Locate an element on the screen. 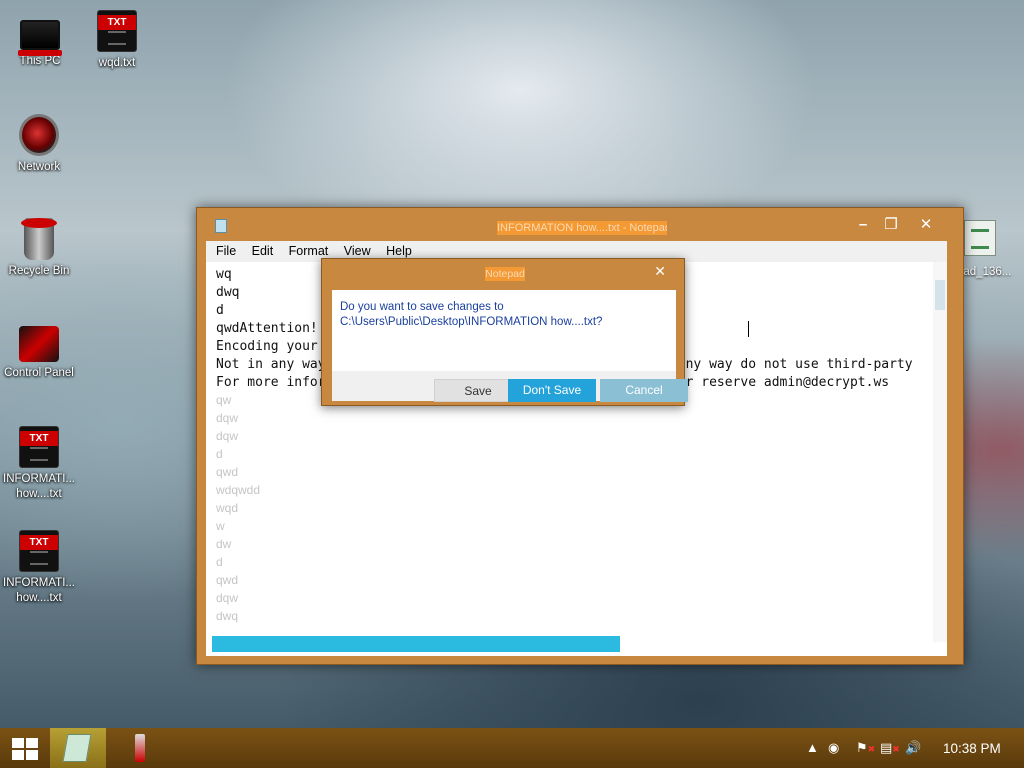 The width and height of the screenshot is (1024, 768). taskbar-notepad is located at coordinates (78, 748).